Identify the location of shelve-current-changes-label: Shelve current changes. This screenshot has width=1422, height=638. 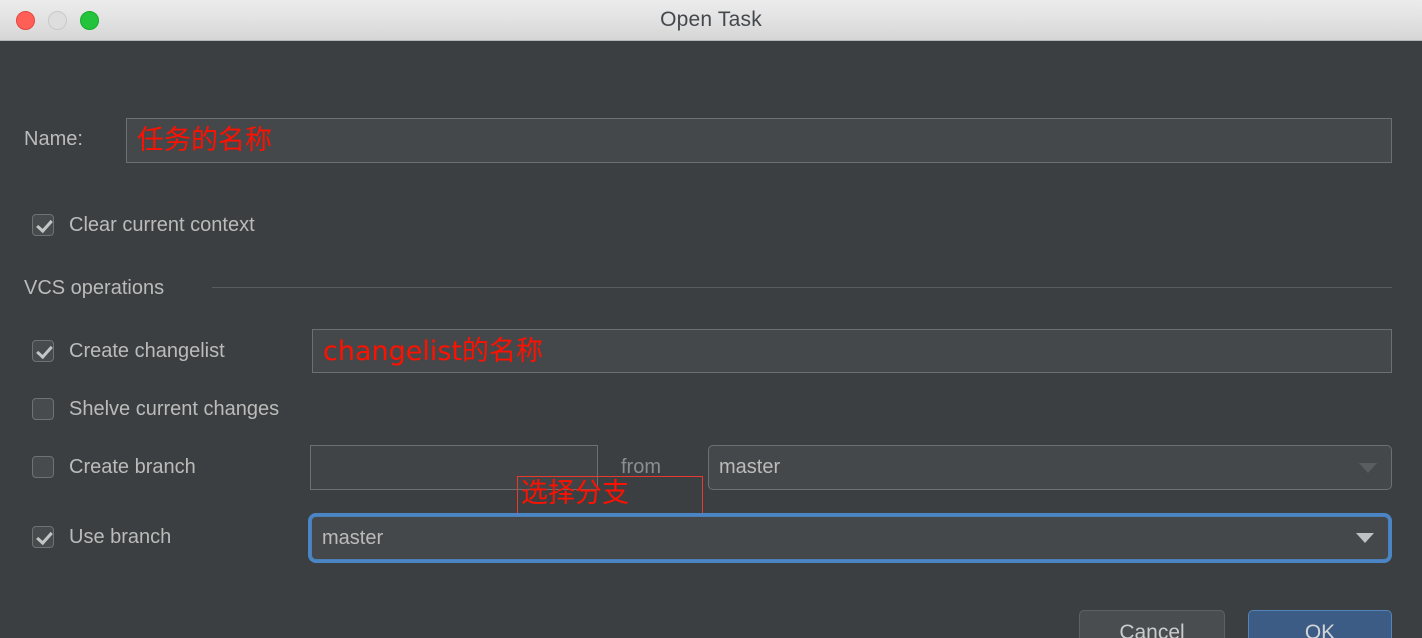
(174, 409).